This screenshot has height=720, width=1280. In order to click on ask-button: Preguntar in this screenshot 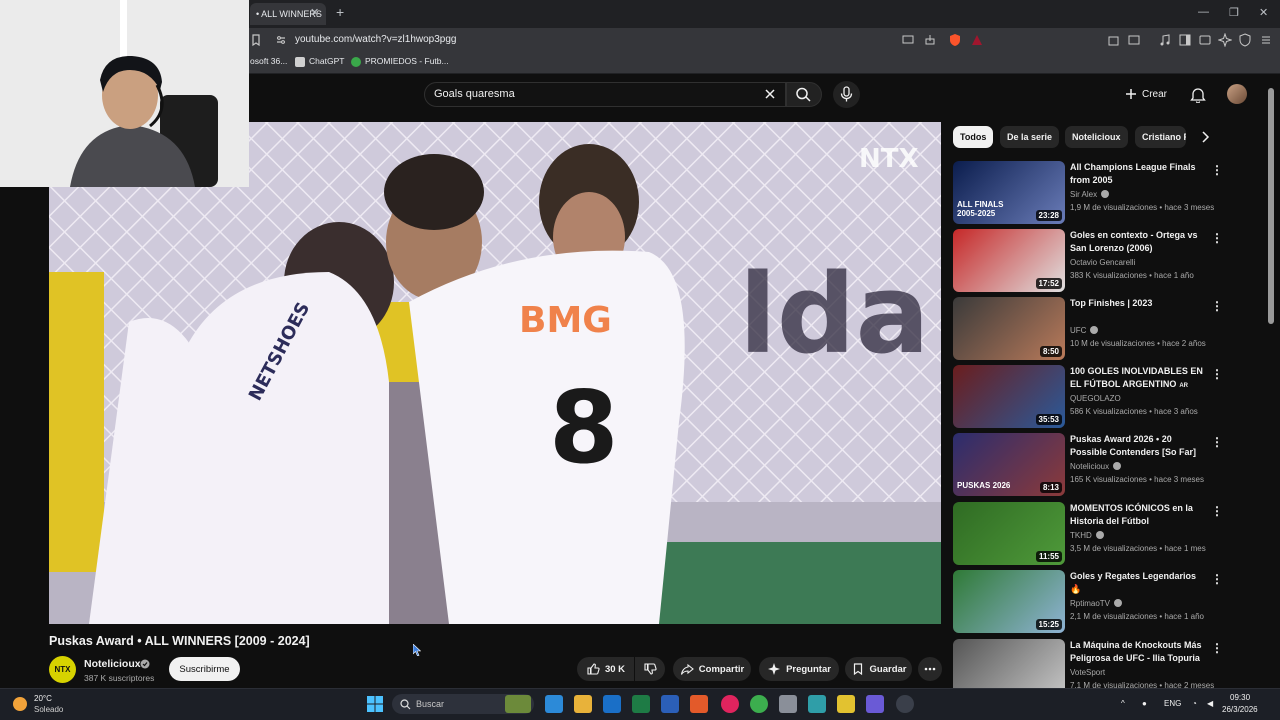, I will do `click(799, 669)`.